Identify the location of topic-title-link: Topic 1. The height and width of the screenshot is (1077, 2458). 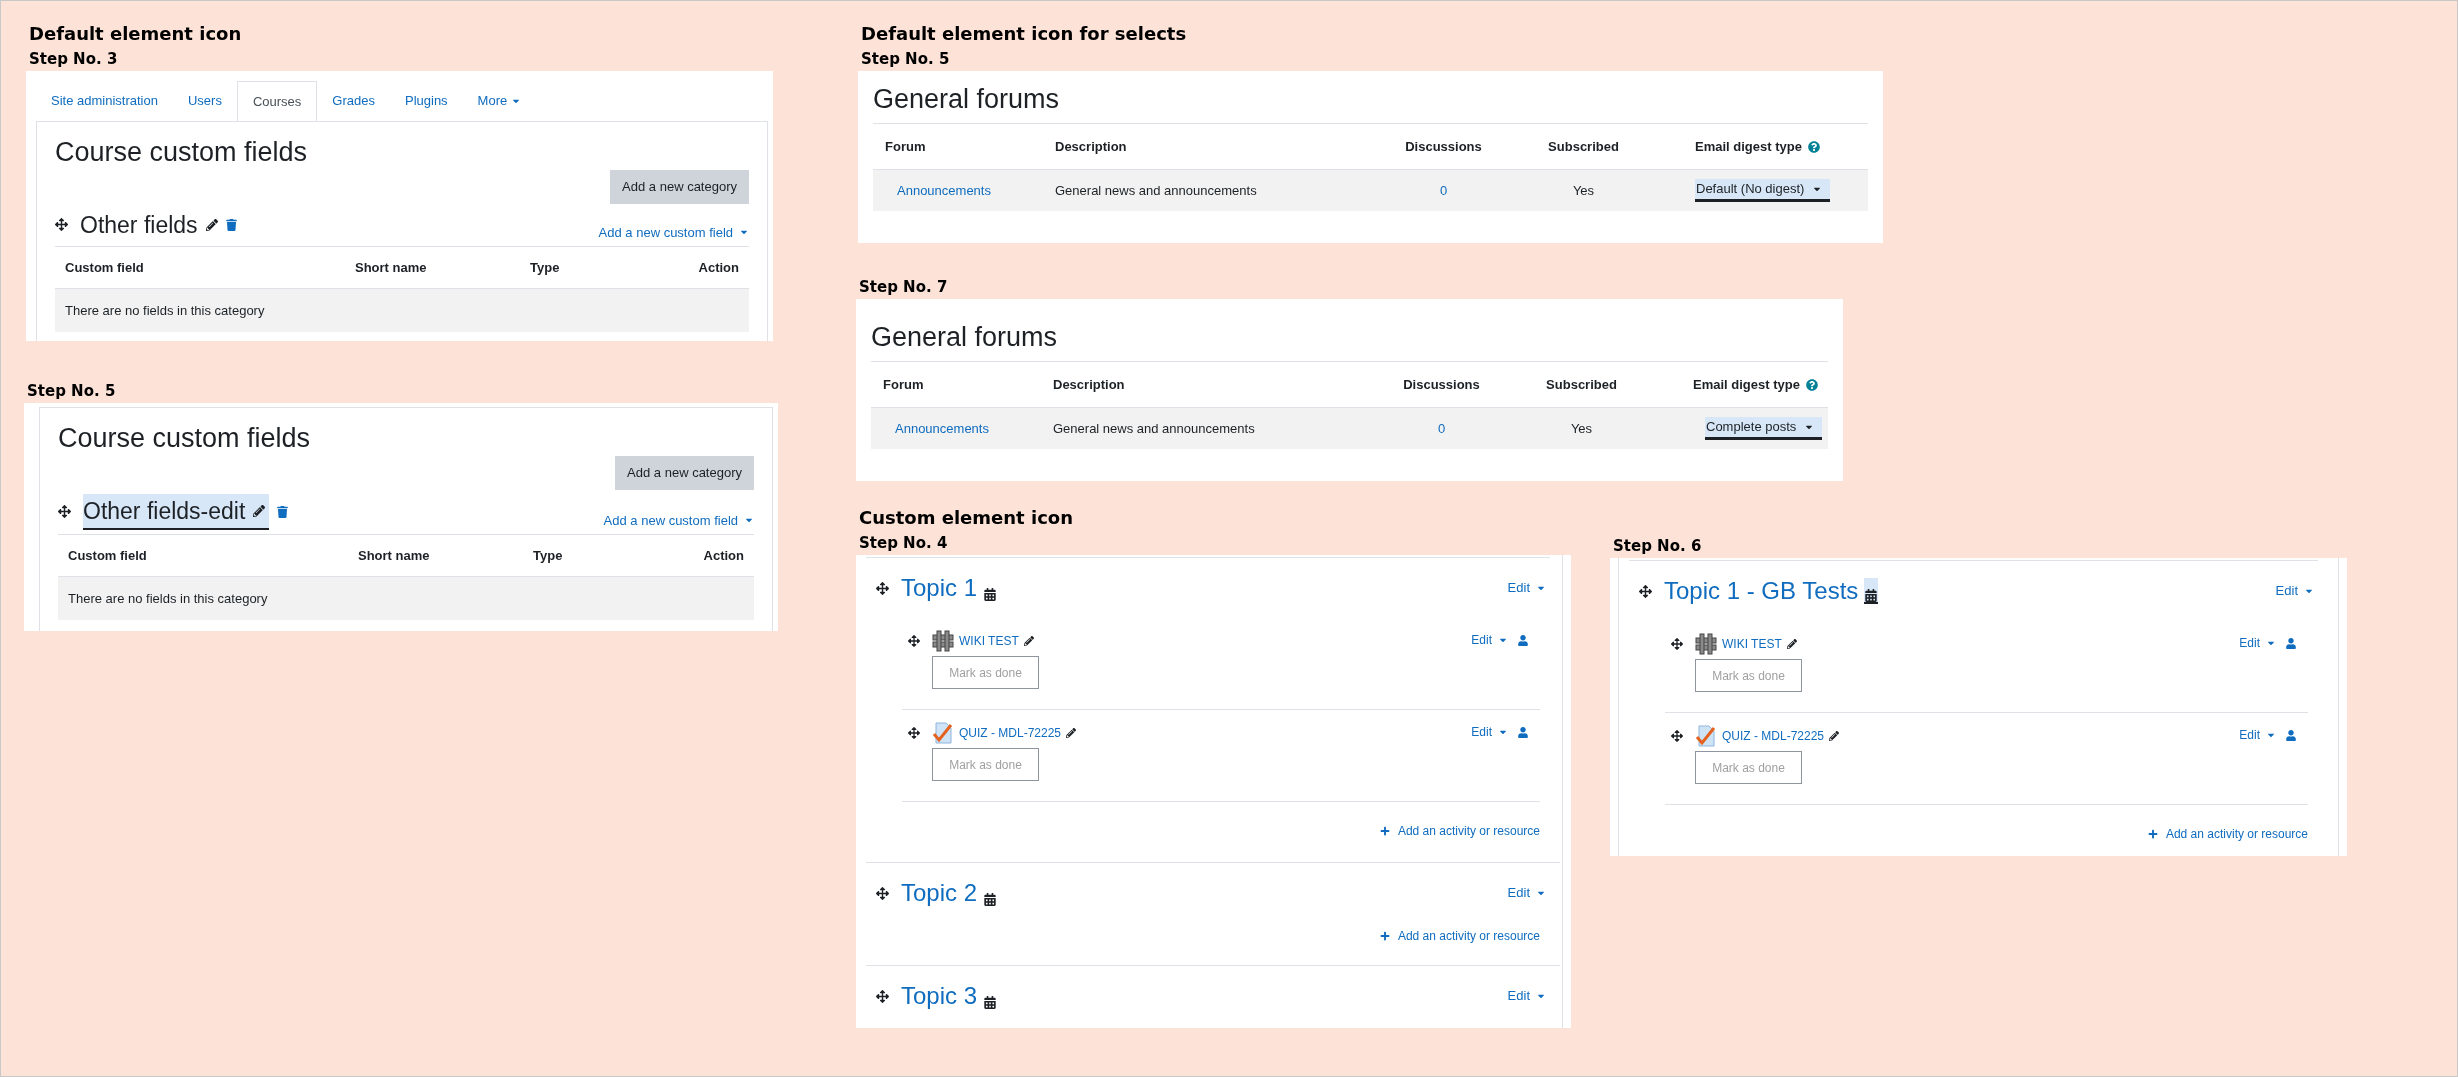
(939, 588).